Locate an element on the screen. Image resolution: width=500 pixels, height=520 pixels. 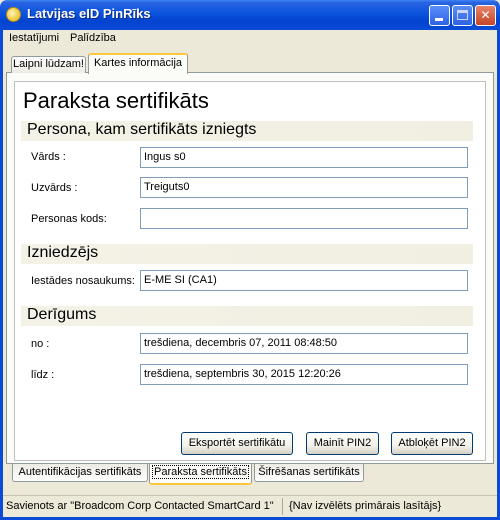
minimize-button is located at coordinates (439, 15).